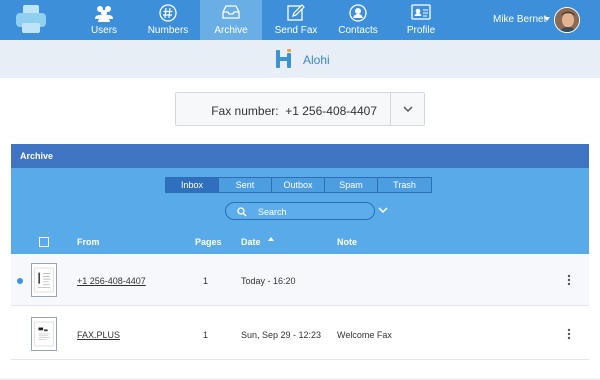 The image size is (600, 380). I want to click on nav-archive: Archive, so click(231, 20).